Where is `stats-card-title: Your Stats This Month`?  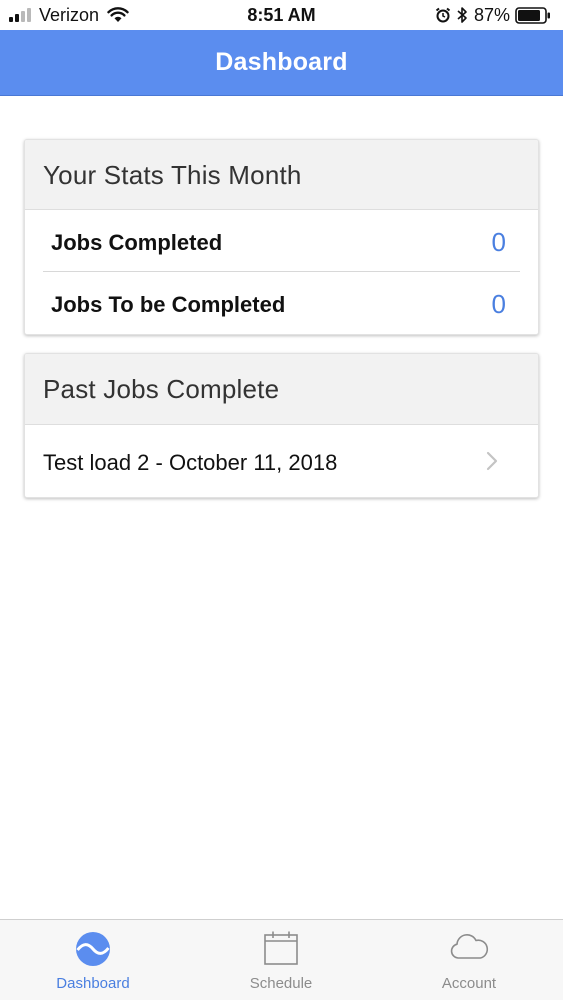
stats-card-title: Your Stats This Month is located at coordinates (172, 175).